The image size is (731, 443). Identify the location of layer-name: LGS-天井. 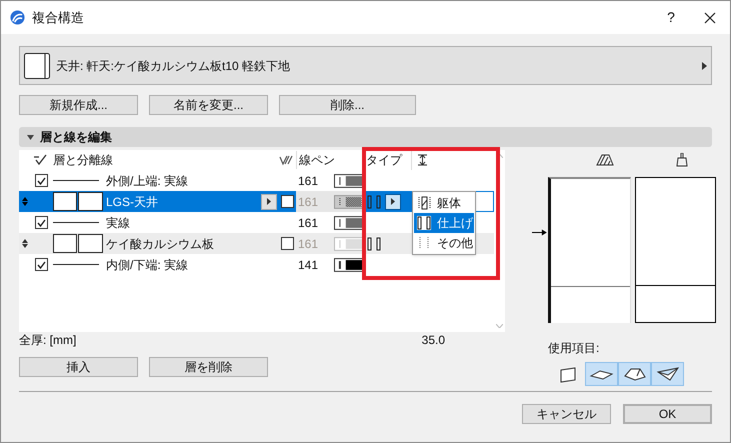
(133, 202).